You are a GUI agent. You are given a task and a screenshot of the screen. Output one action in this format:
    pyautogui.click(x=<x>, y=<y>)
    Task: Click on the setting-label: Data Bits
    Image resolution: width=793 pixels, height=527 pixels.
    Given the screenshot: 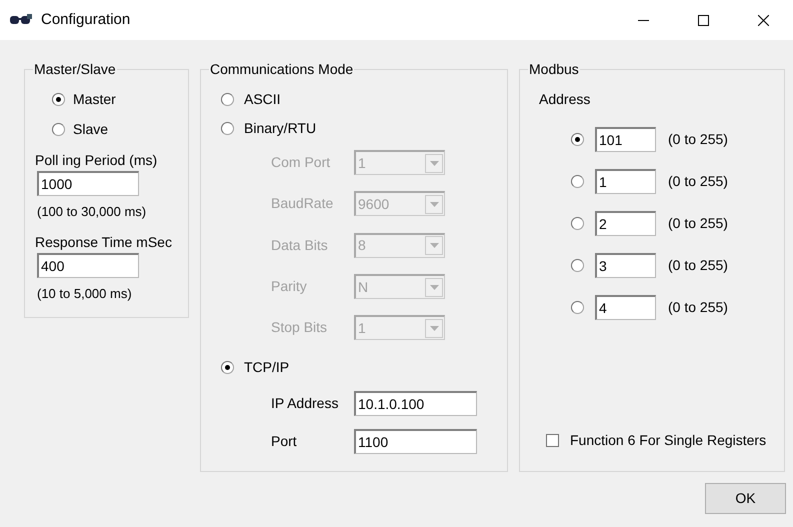 What is the action you would take?
    pyautogui.click(x=300, y=245)
    